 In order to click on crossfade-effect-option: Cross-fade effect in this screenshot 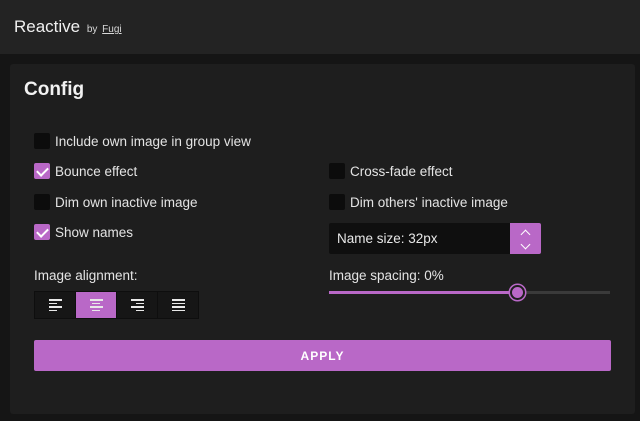, I will do `click(391, 171)`.